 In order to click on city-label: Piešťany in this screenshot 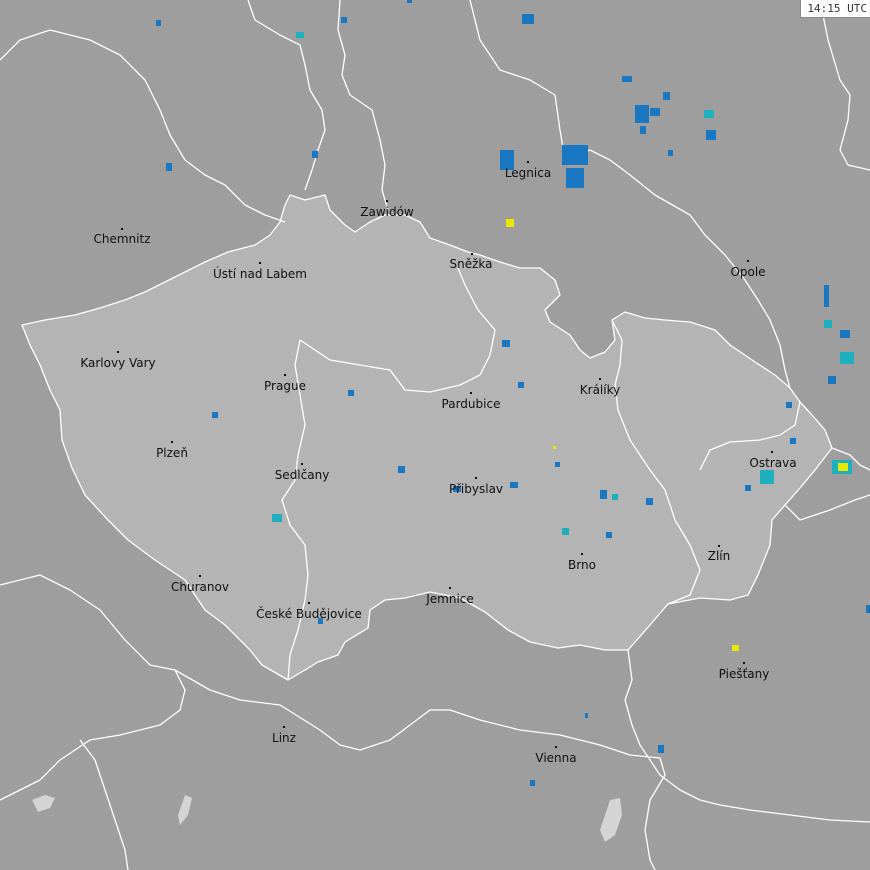, I will do `click(744, 674)`.